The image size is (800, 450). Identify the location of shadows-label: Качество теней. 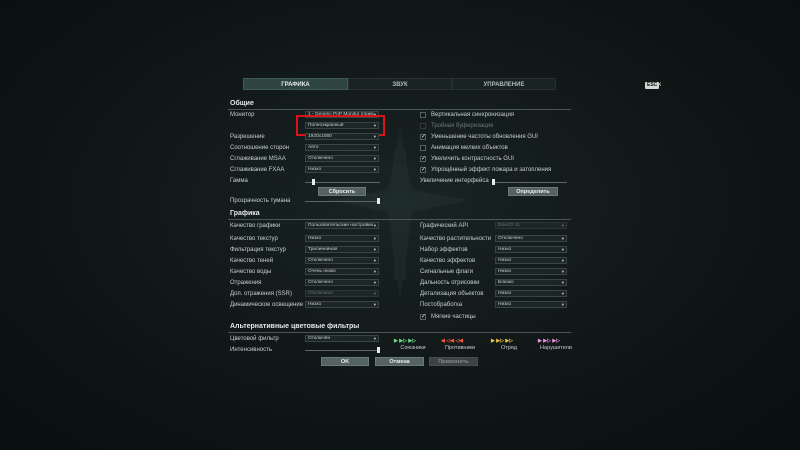
(252, 261).